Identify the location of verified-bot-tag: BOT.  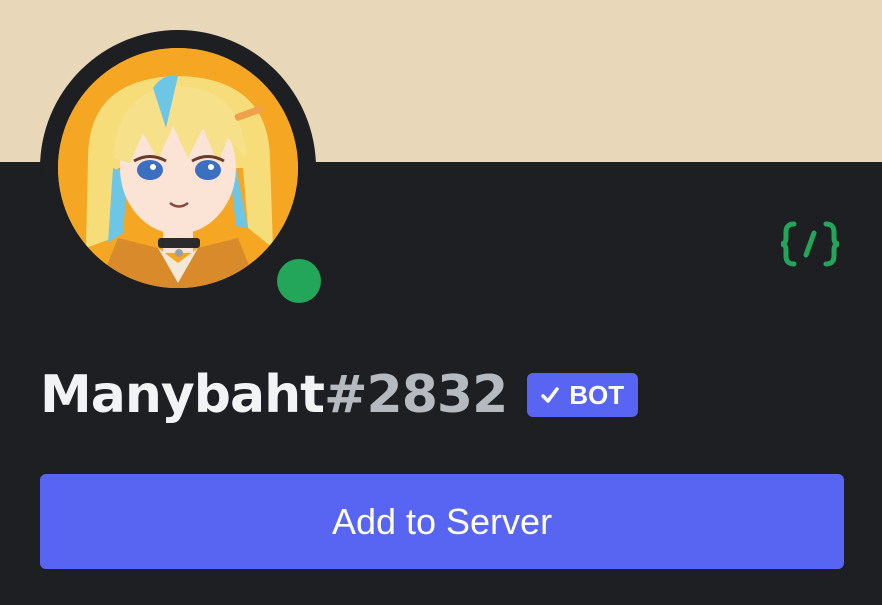
(583, 395).